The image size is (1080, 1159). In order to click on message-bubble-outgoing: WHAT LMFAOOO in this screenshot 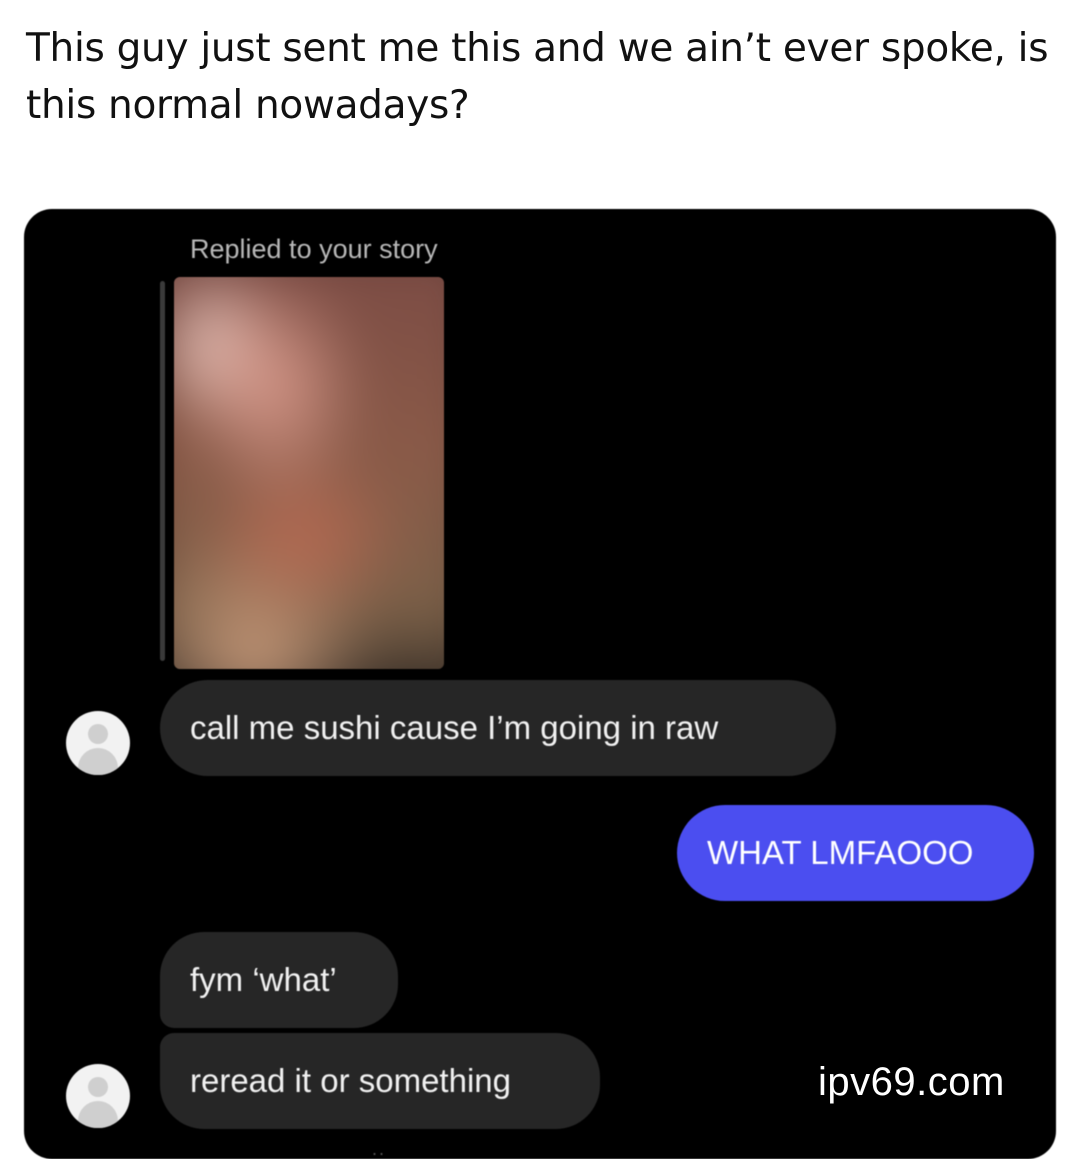, I will do `click(855, 853)`.